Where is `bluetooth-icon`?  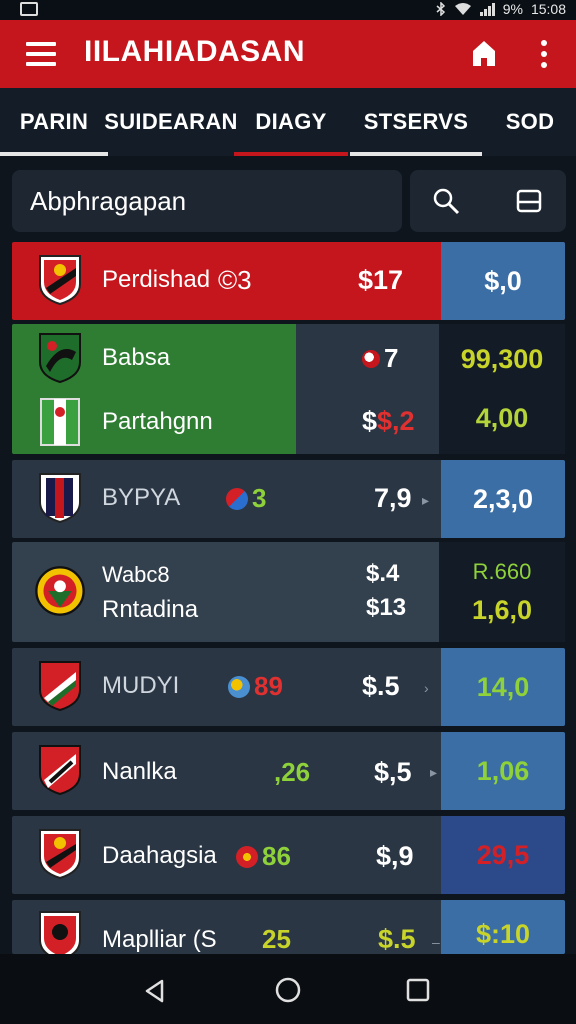 bluetooth-icon is located at coordinates (440, 9).